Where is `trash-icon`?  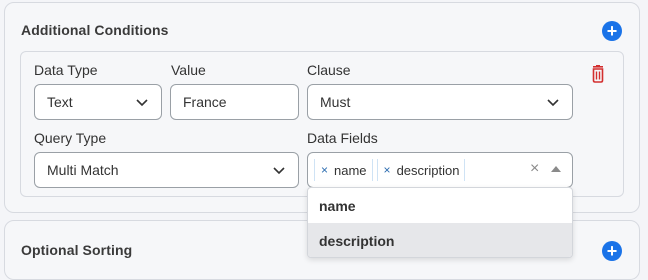 trash-icon is located at coordinates (598, 74).